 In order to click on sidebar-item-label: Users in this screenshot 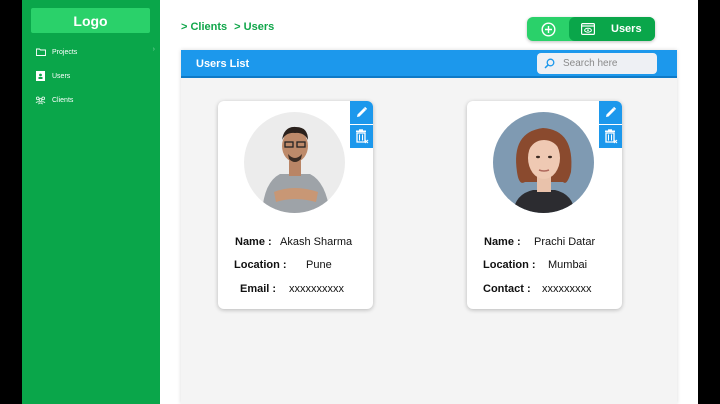, I will do `click(61, 76)`.